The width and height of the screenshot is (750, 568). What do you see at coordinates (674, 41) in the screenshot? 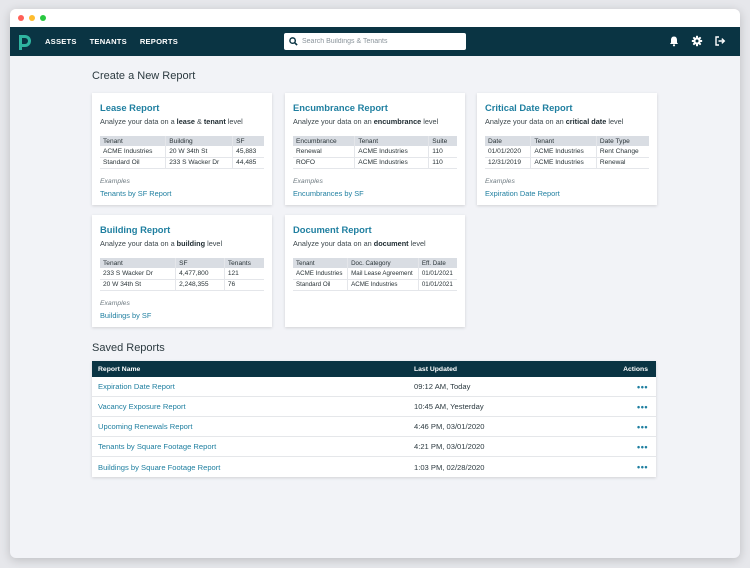
I see `bell-icon` at bounding box center [674, 41].